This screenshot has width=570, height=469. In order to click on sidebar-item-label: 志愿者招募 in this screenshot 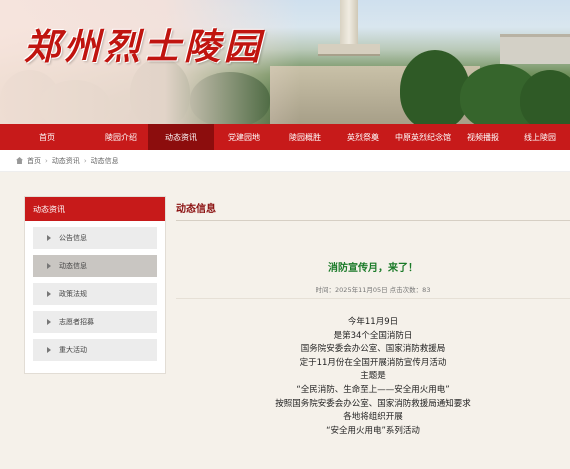, I will do `click(76, 322)`.